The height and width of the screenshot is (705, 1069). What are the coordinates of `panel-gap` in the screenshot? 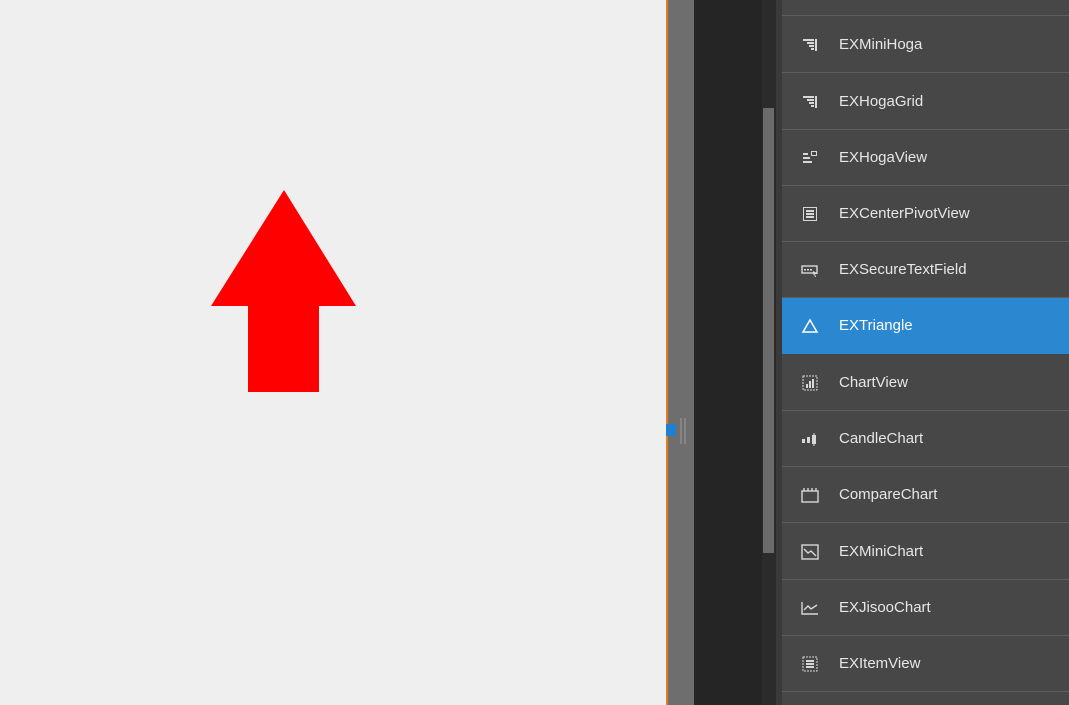 It's located at (728, 352).